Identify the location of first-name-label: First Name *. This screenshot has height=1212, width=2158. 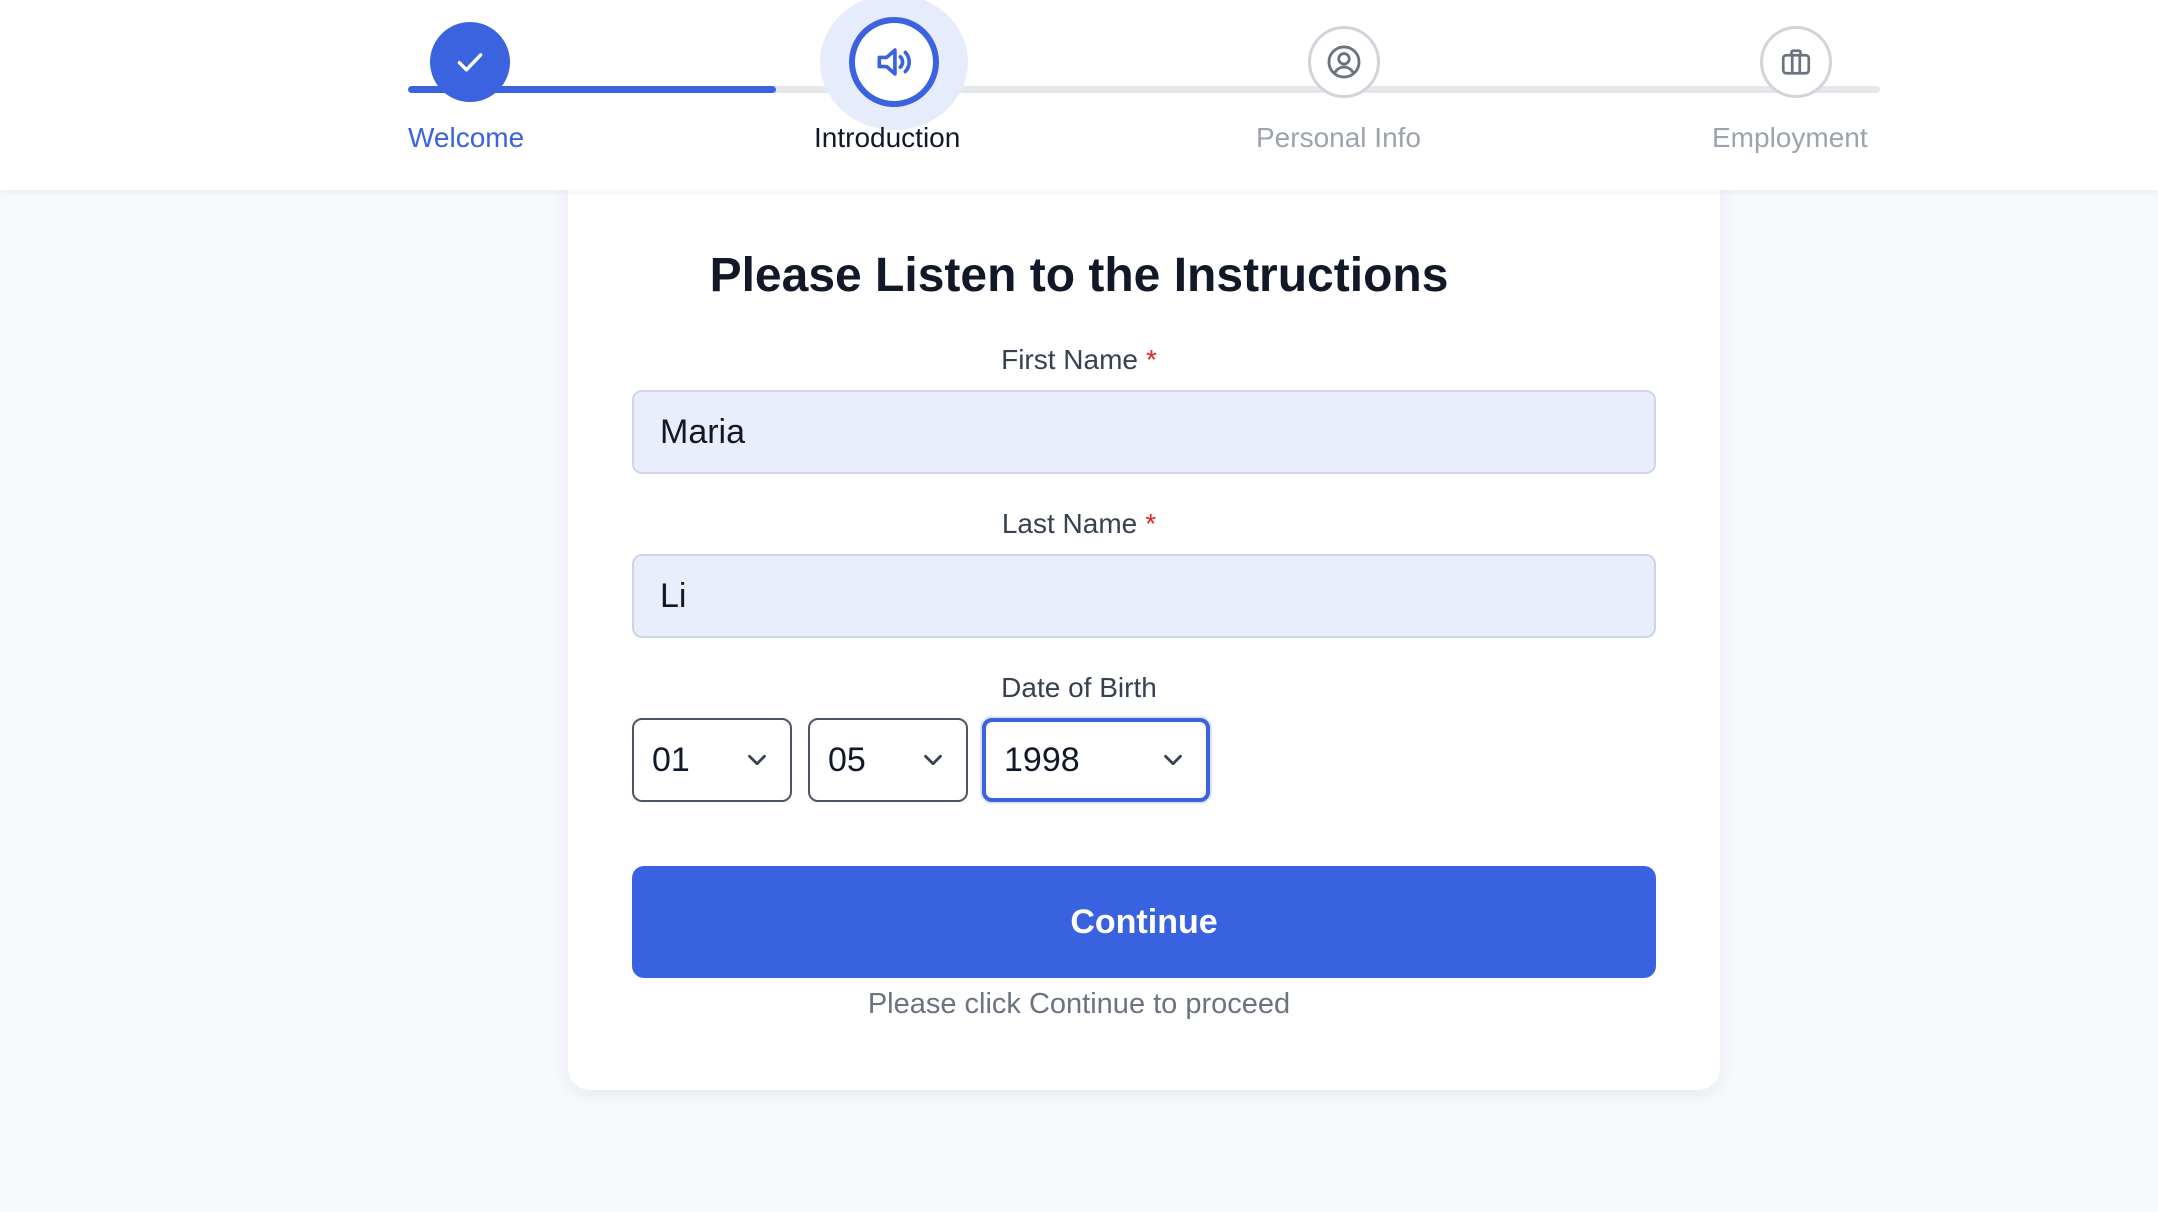
(1079, 360).